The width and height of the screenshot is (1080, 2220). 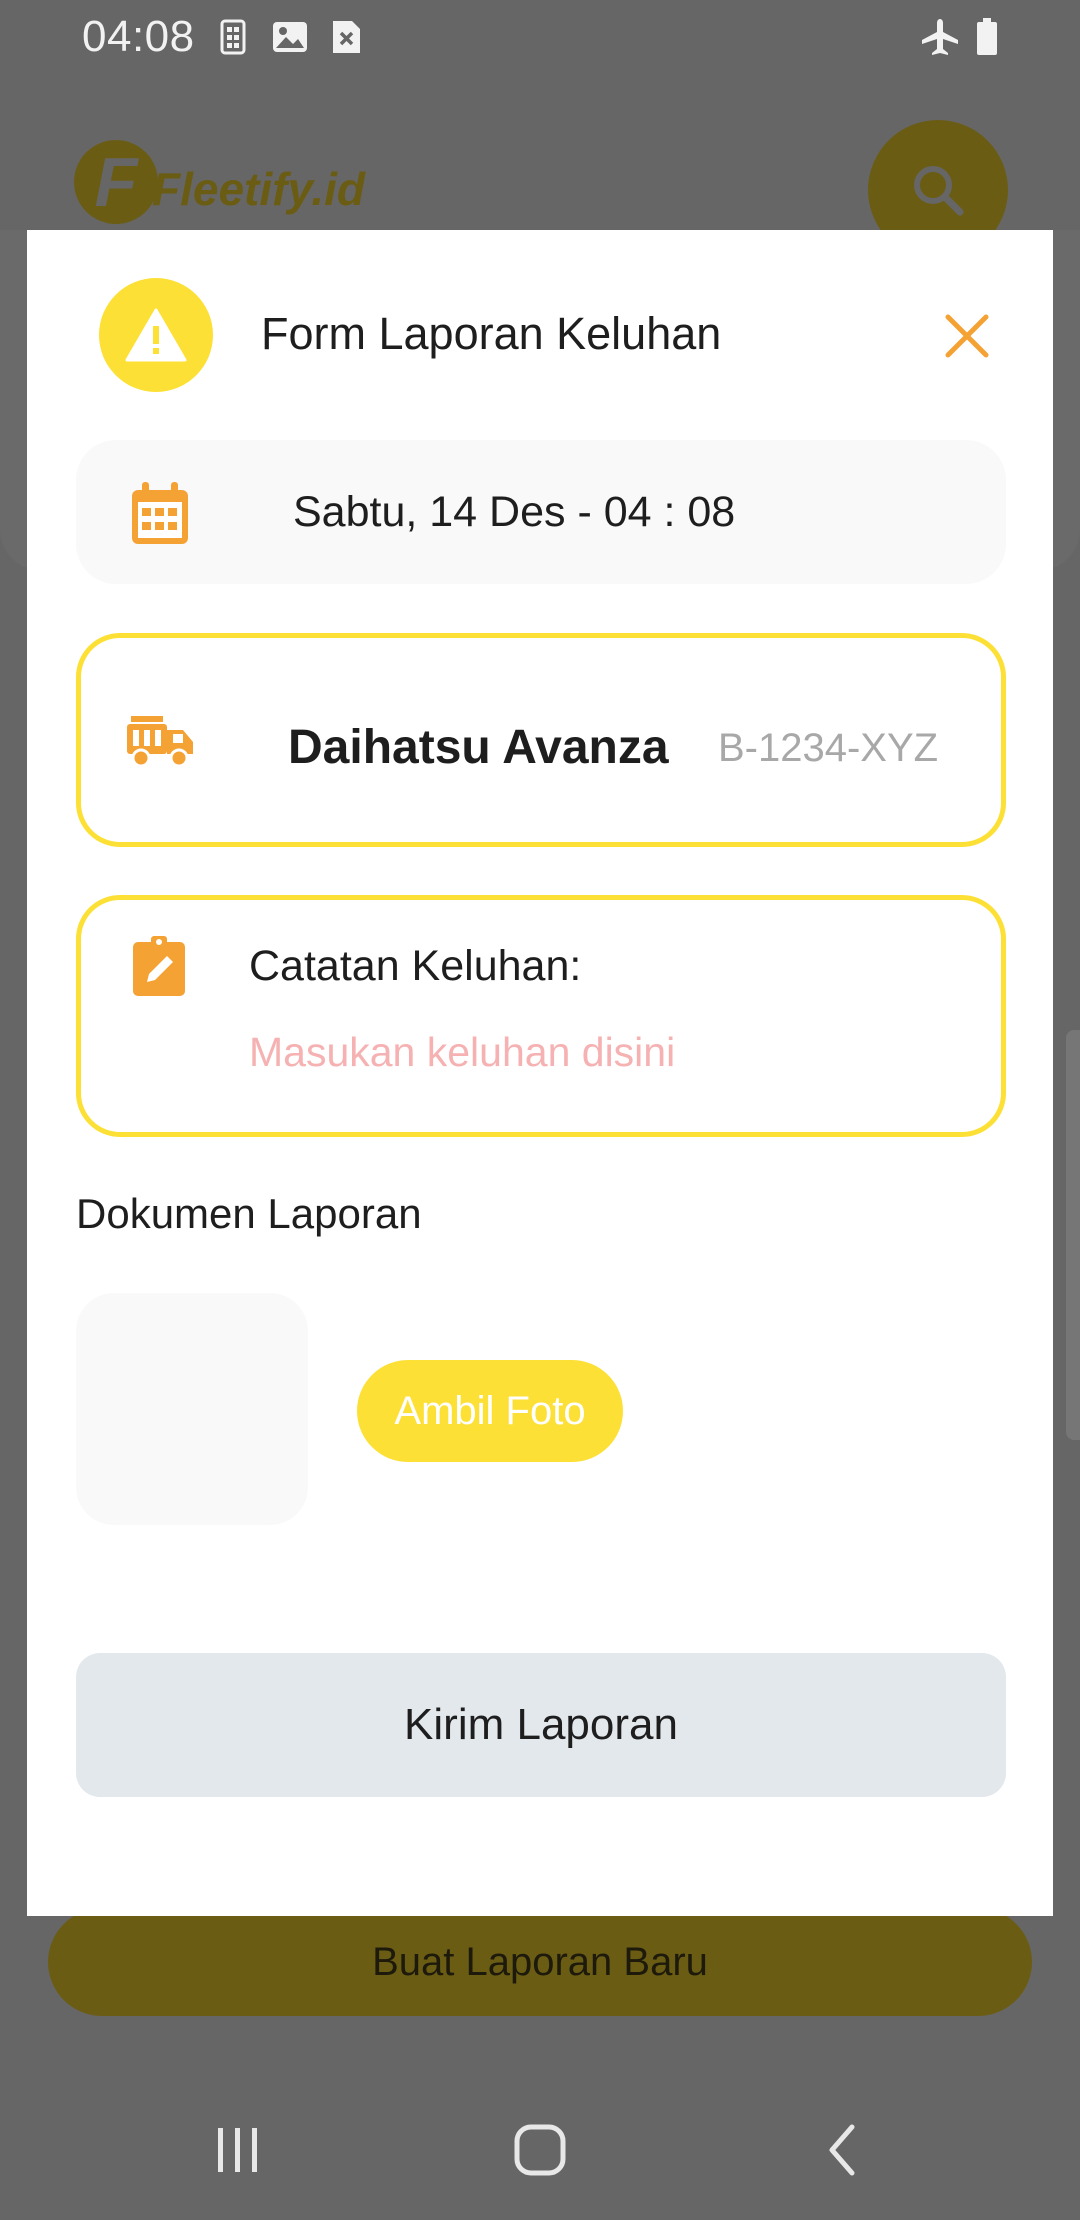 What do you see at coordinates (138, 36) in the screenshot?
I see `status-time: 04:08` at bounding box center [138, 36].